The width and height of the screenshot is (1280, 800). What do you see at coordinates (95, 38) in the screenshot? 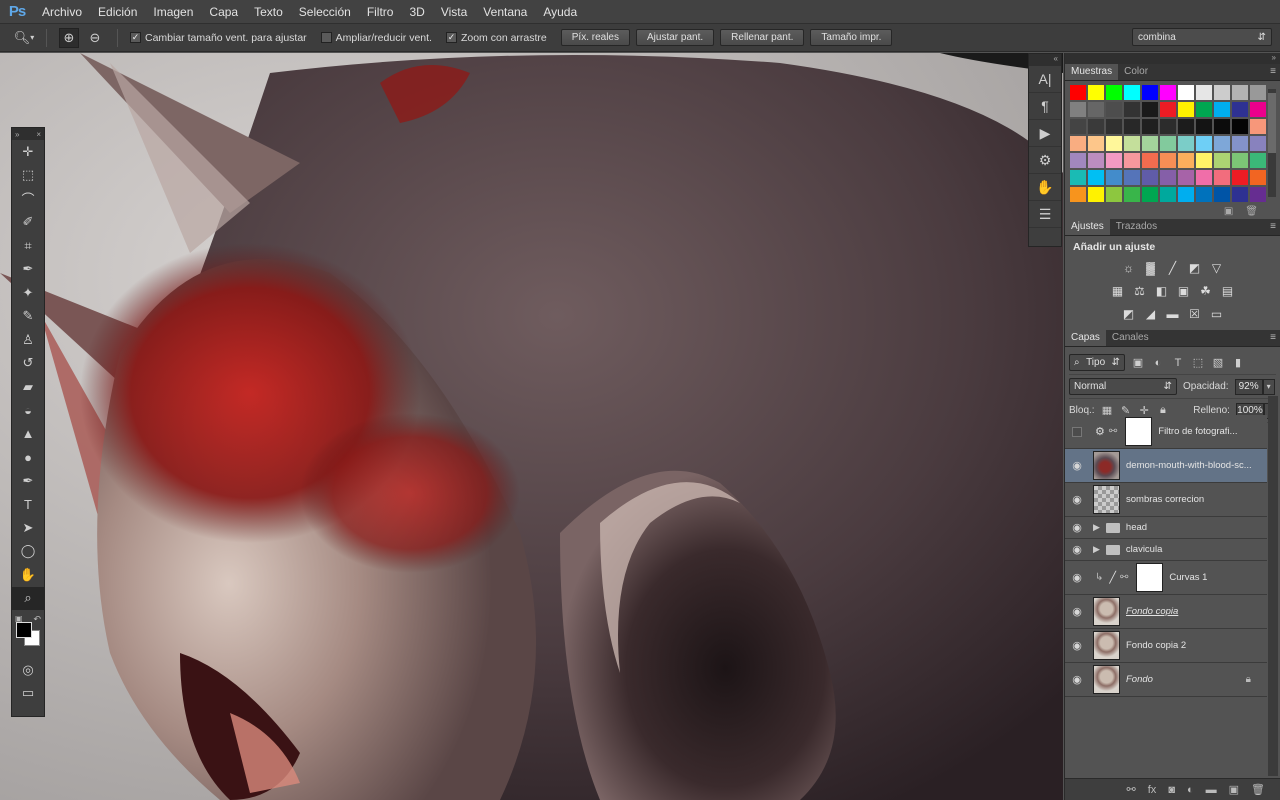
I see `zoom-out-icon: ⊖` at bounding box center [95, 38].